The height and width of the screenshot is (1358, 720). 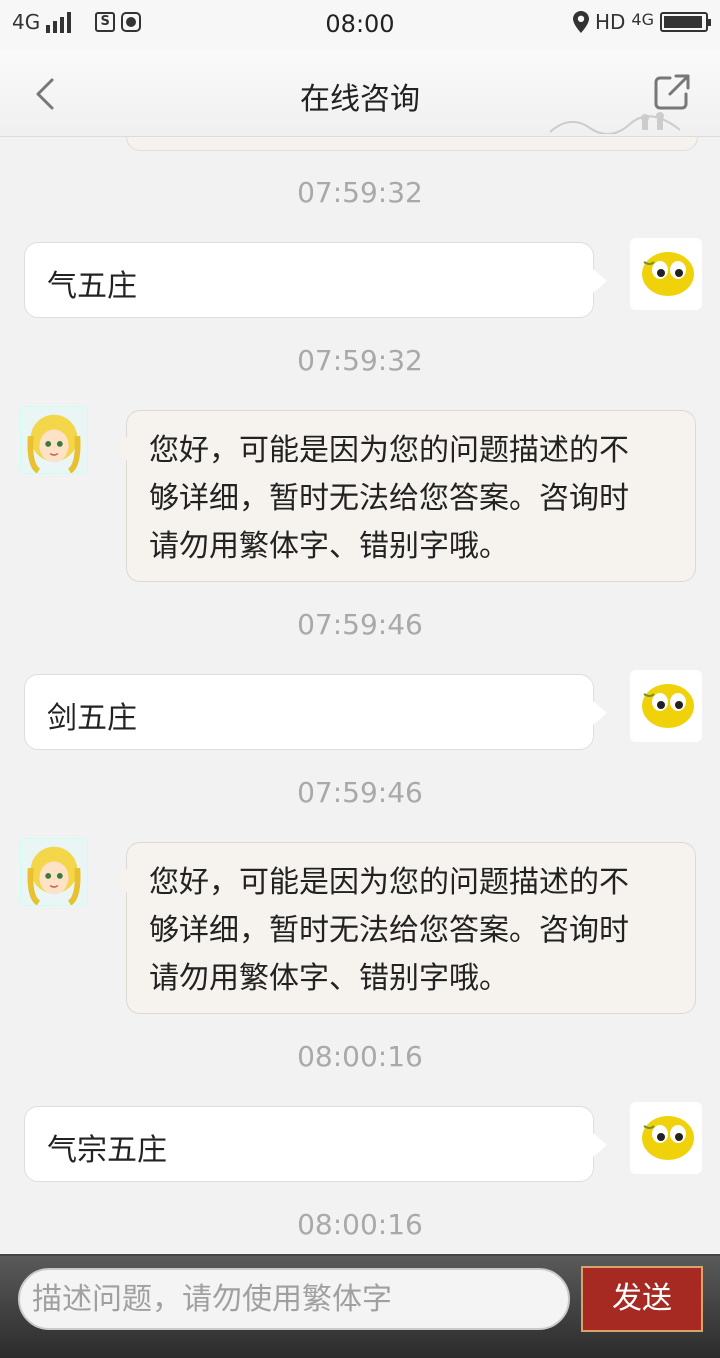 What do you see at coordinates (315, 1144) in the screenshot?
I see `user-message-bubble: 气宗五庄` at bounding box center [315, 1144].